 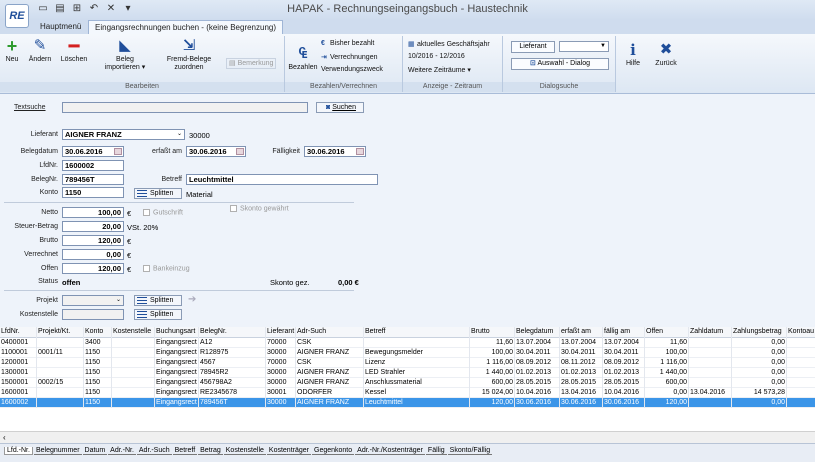 What do you see at coordinates (18, 451) in the screenshot?
I see `sort-tab: Lfd.-Nr.` at bounding box center [18, 451].